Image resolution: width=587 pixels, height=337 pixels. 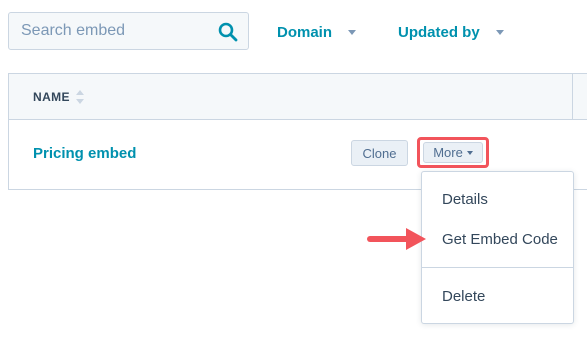 I want to click on sort-icon, so click(x=79, y=97).